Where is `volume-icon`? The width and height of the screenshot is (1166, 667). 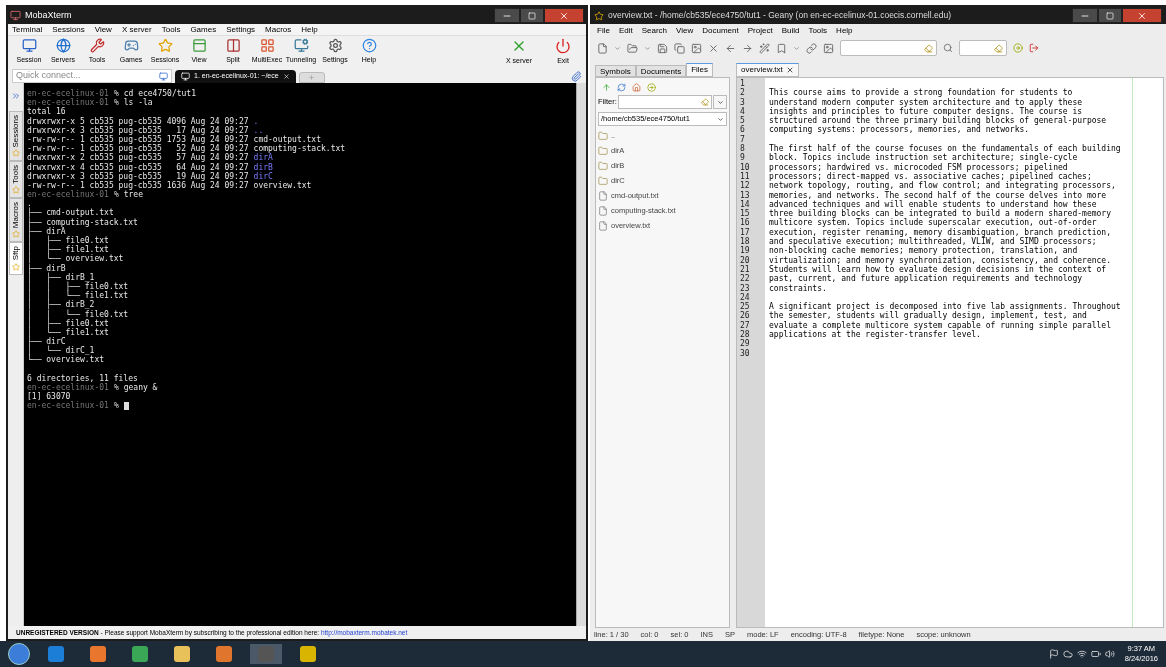
volume-icon is located at coordinates (1109, 654).